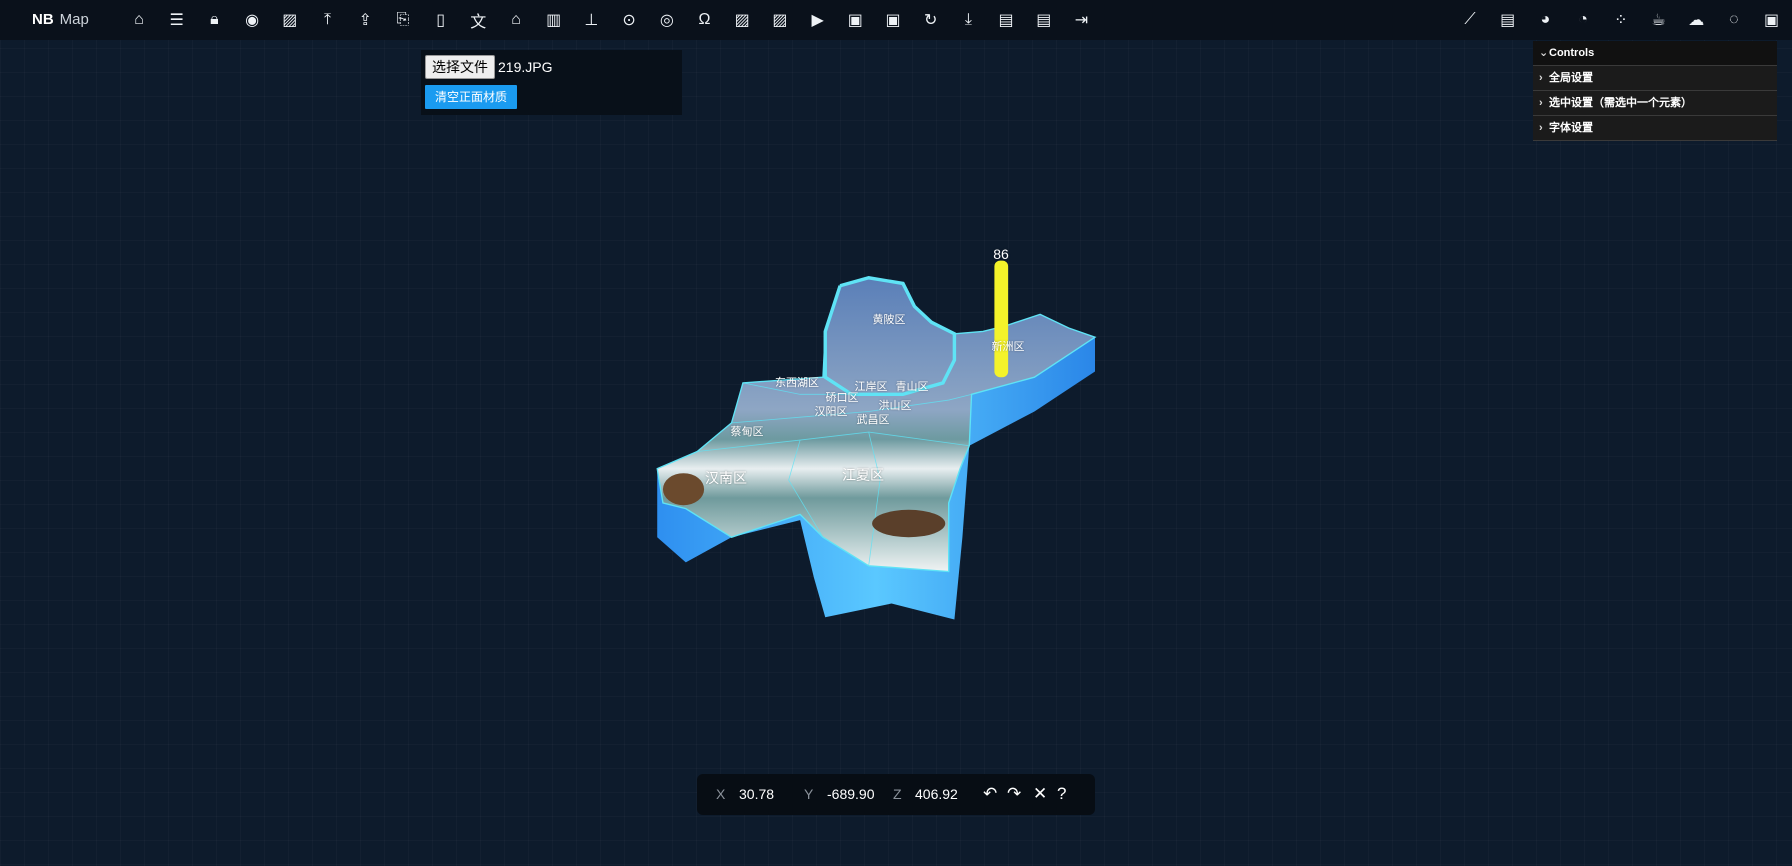  What do you see at coordinates (831, 412) in the screenshot?
I see `district-label: 汉阳区` at bounding box center [831, 412].